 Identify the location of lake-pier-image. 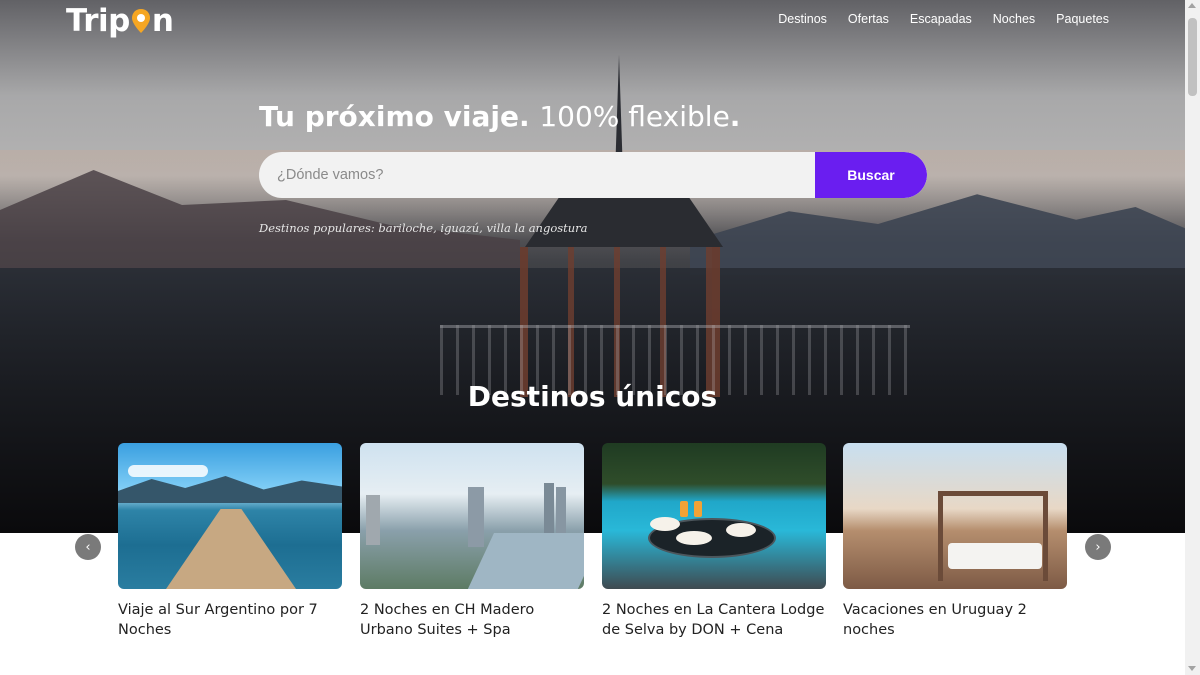
(230, 516).